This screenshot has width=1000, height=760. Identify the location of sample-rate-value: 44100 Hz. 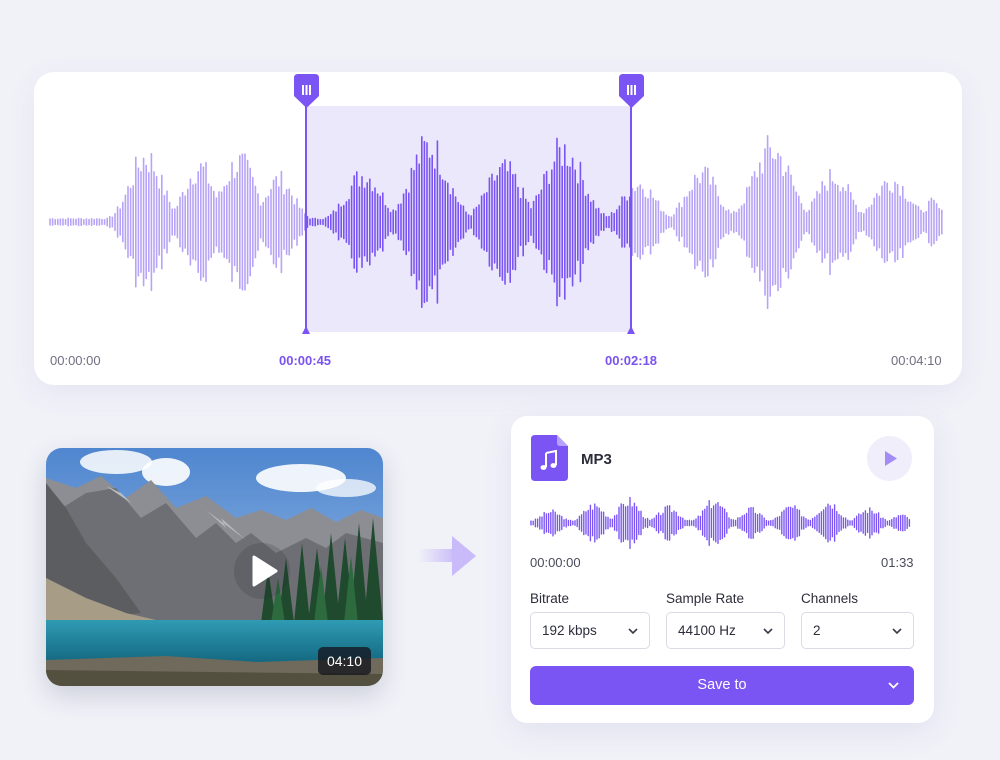
(707, 630).